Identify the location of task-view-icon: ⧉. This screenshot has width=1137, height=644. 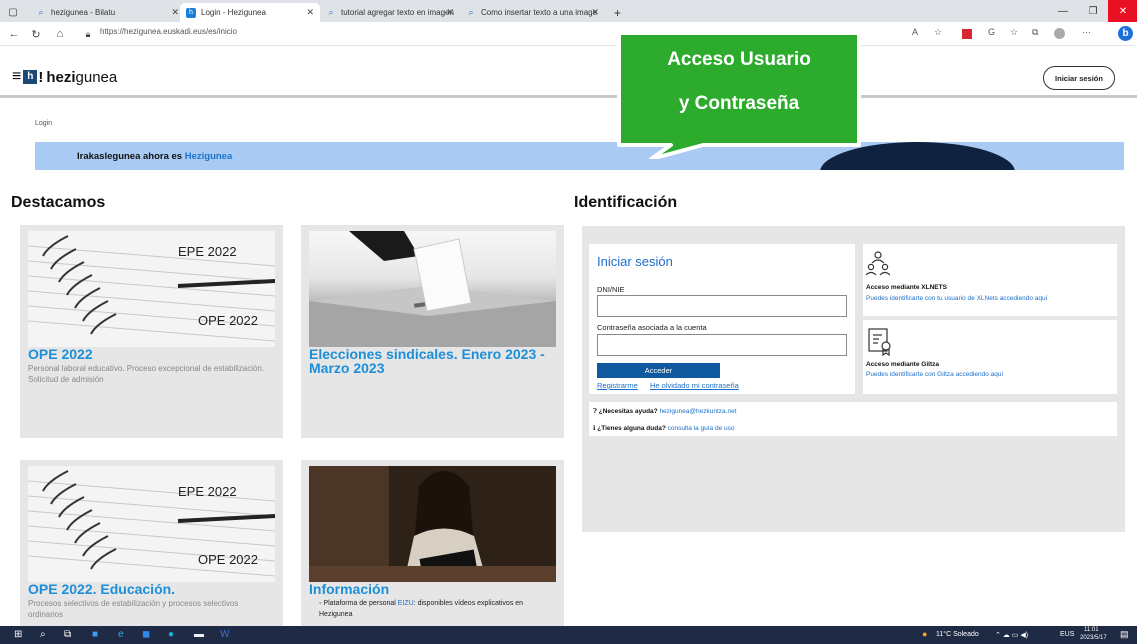
(67, 634).